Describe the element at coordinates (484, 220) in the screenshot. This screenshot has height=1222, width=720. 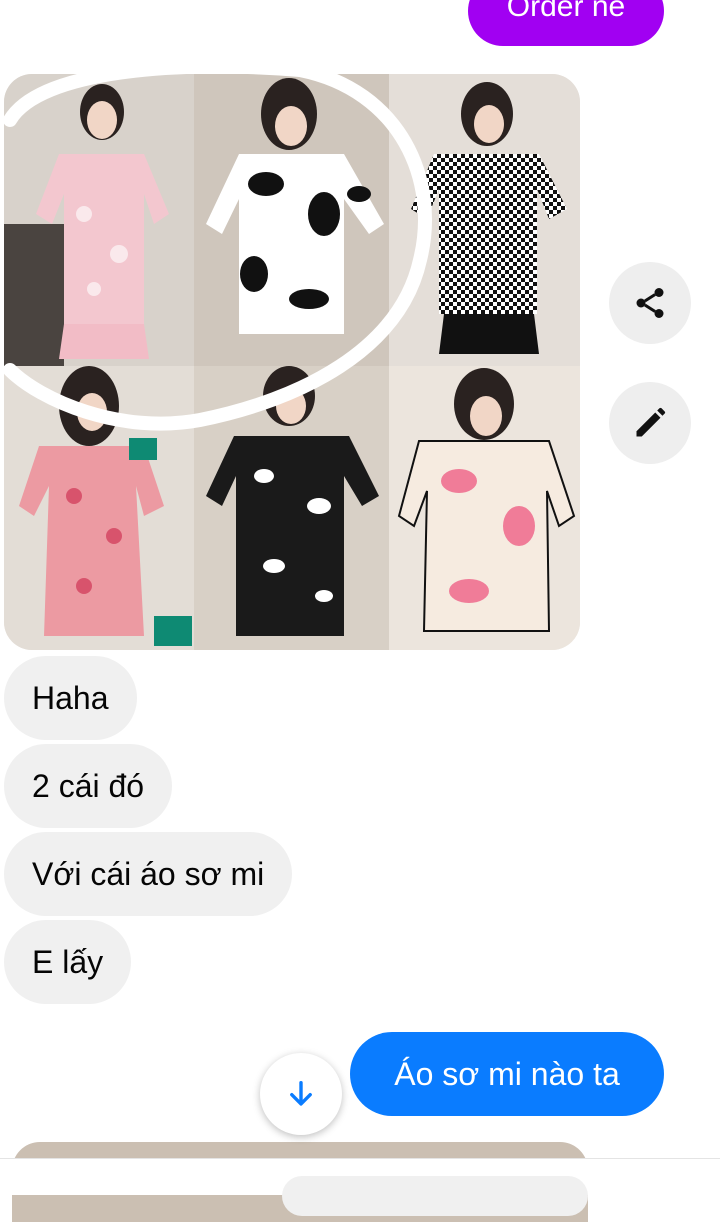
I see `photo-cell-houndstooth` at that location.